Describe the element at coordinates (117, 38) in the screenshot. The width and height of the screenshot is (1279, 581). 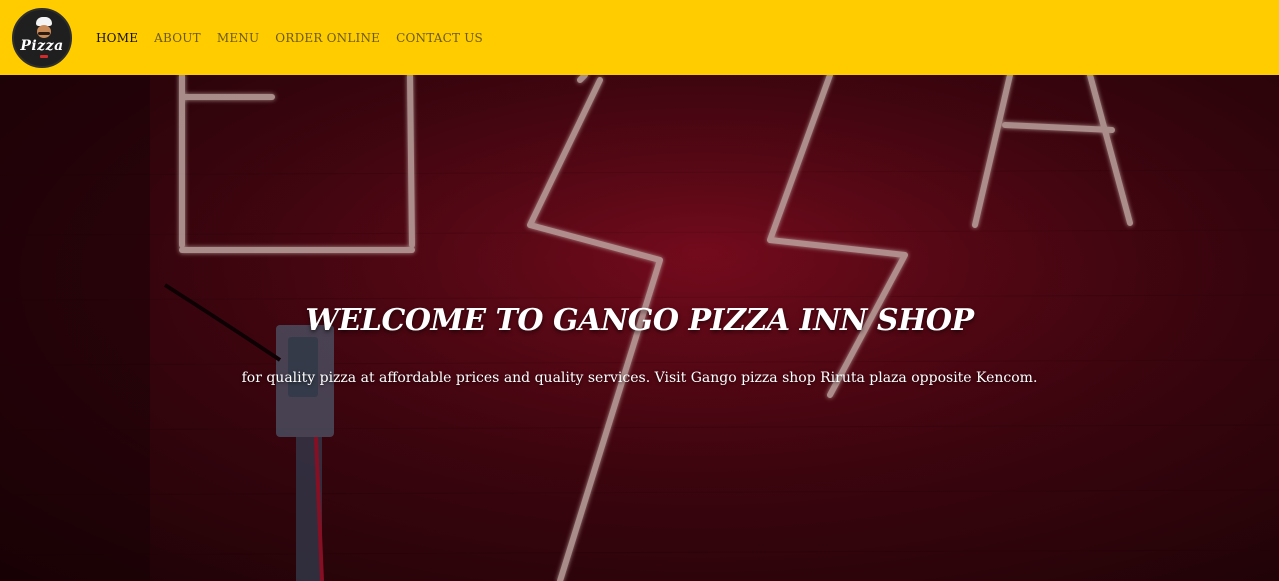
I see `nav-home: HOME` at that location.